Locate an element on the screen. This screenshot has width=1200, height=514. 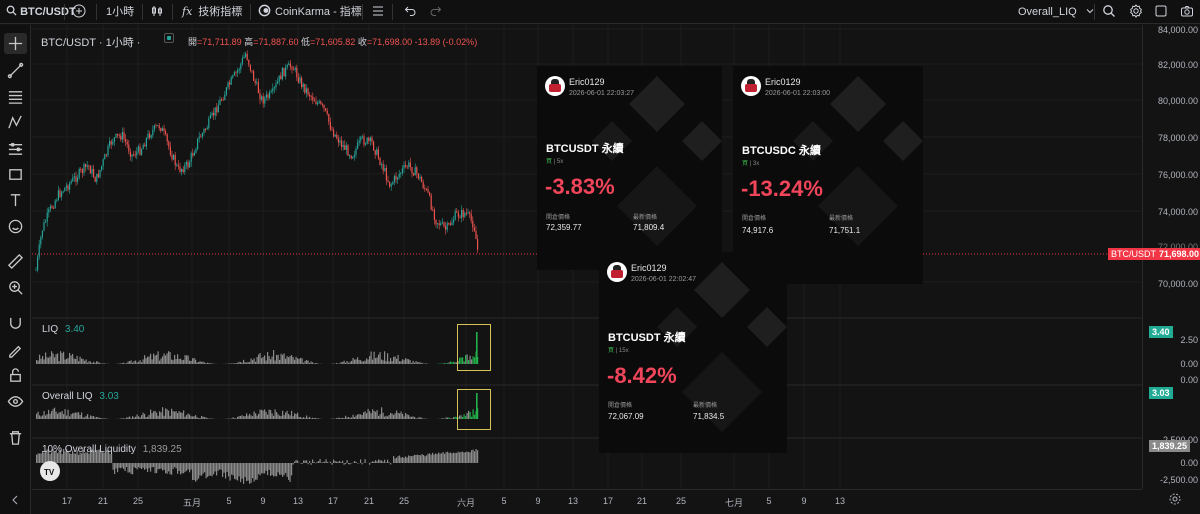
last-price-value: 71,834.5 is located at coordinates (709, 416).